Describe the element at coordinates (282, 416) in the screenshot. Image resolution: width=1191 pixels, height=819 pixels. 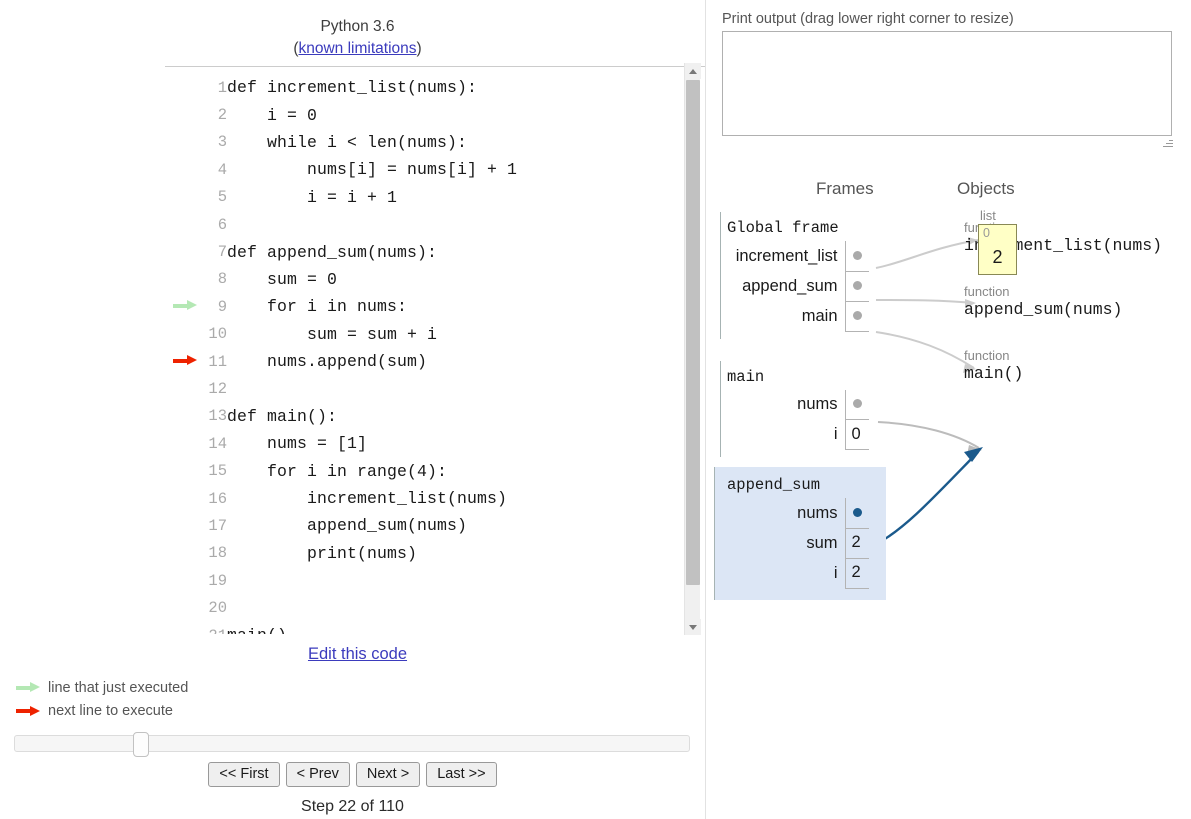
I see `code-line-text: def main():` at that location.